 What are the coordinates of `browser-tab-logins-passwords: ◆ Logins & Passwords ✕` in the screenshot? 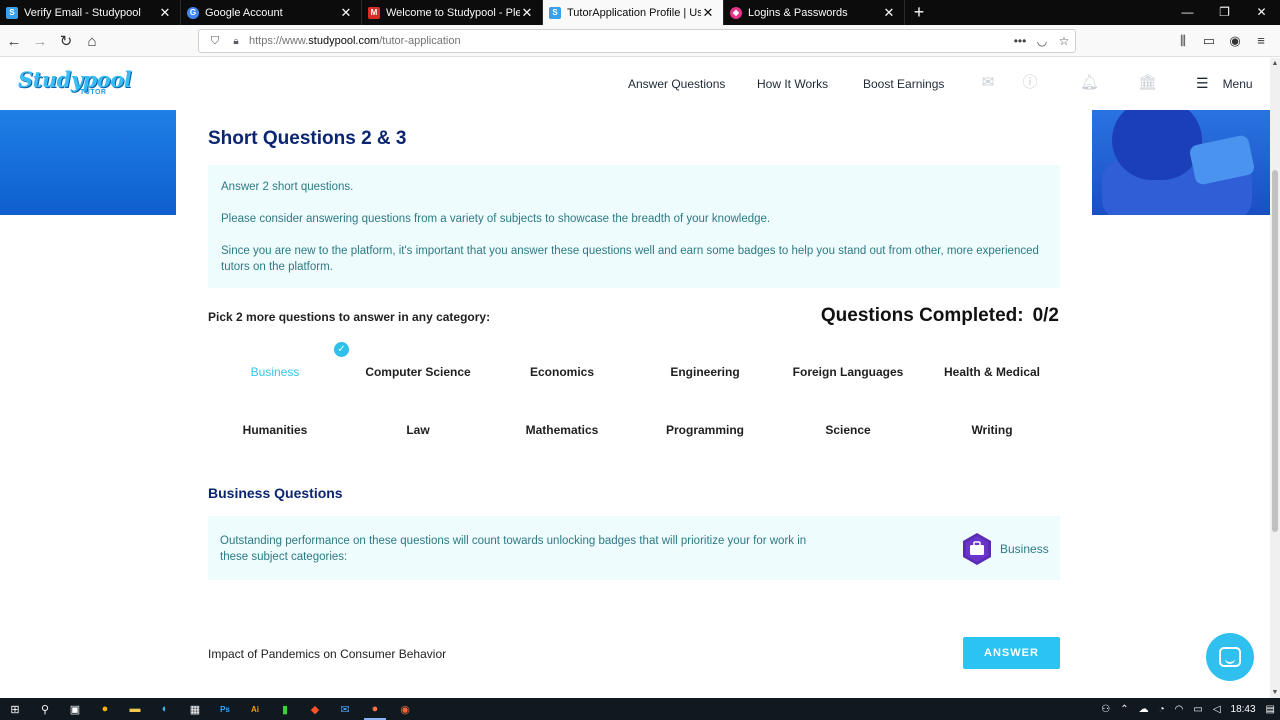 It's located at (814, 12).